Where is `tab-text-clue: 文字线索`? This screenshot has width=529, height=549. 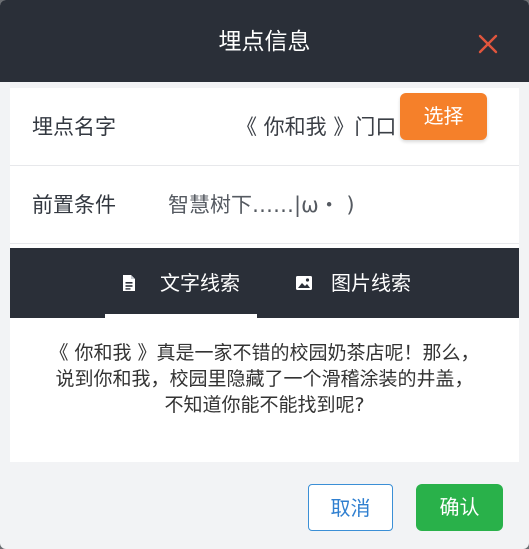
tab-text-clue: 文字线索 is located at coordinates (181, 283).